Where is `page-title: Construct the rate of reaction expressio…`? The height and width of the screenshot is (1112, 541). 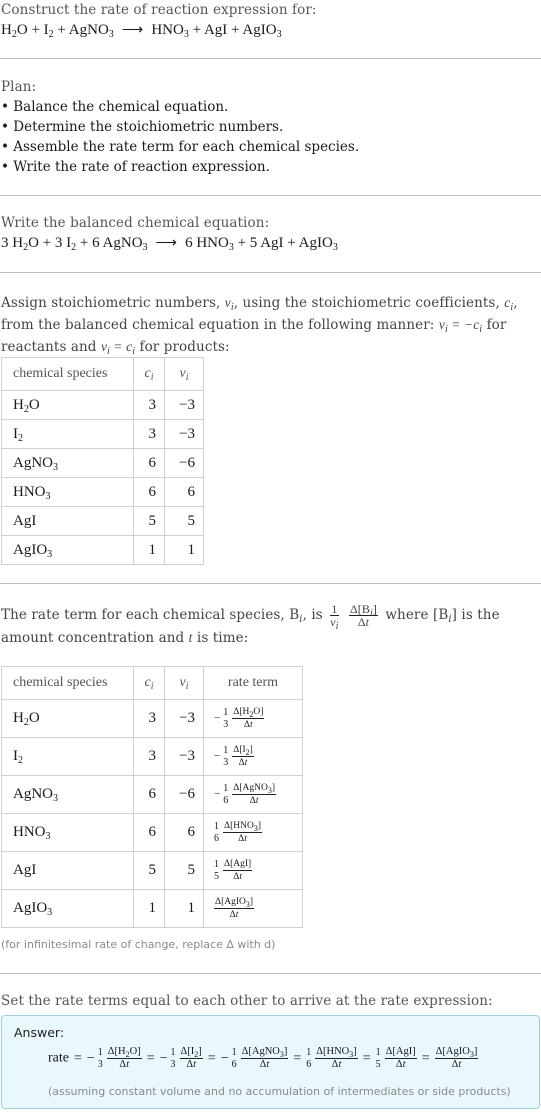 page-title: Construct the rate of reaction expressio… is located at coordinates (159, 10).